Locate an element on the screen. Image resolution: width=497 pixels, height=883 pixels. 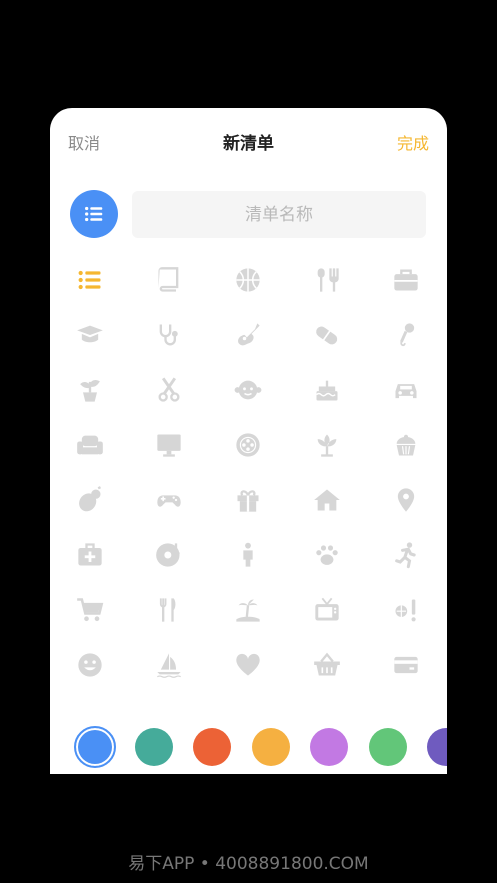
basket-icon is located at coordinates (327, 663).